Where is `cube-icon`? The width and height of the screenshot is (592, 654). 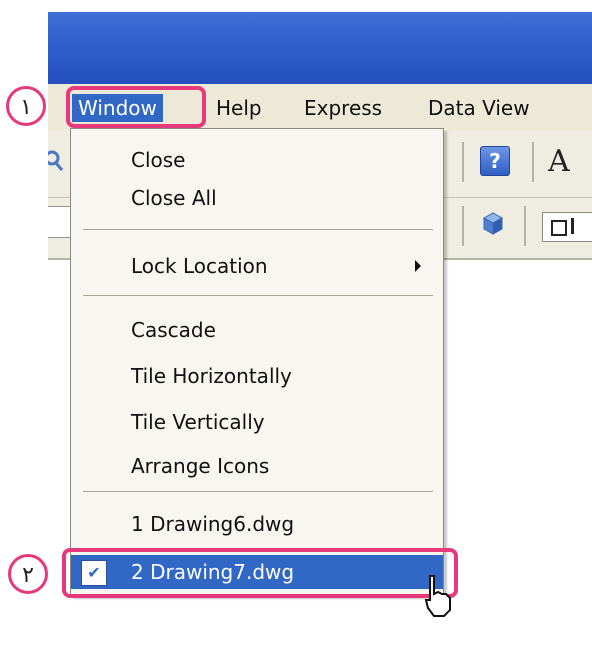
cube-icon is located at coordinates (493, 223).